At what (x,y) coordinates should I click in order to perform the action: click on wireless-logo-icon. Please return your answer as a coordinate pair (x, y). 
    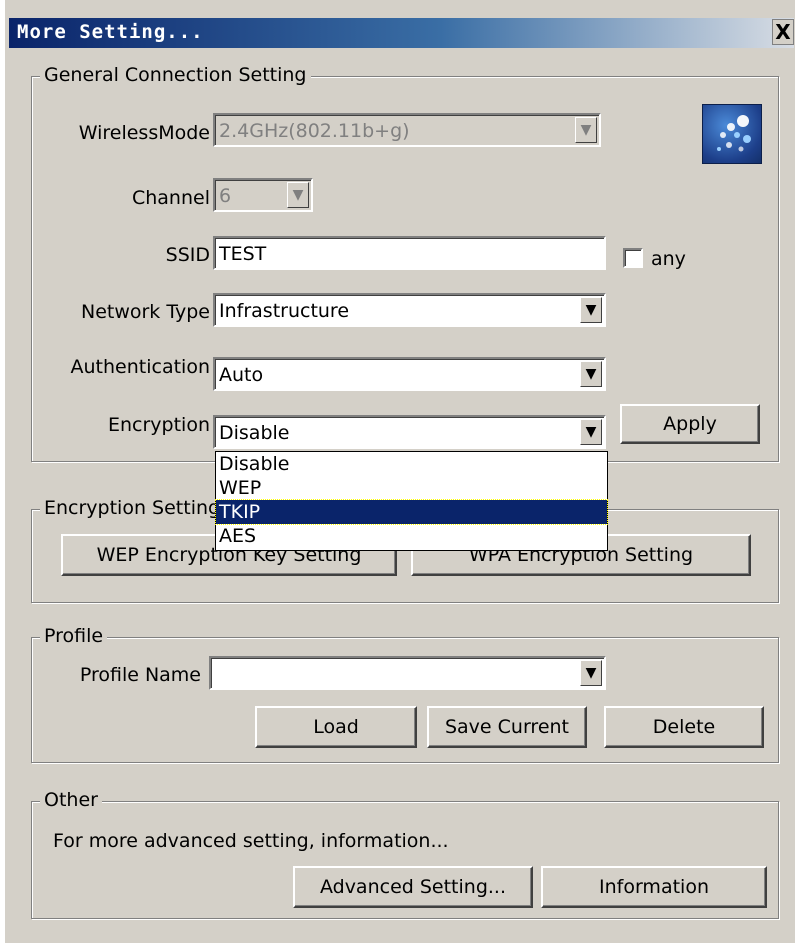
    Looking at the image, I should click on (732, 134).